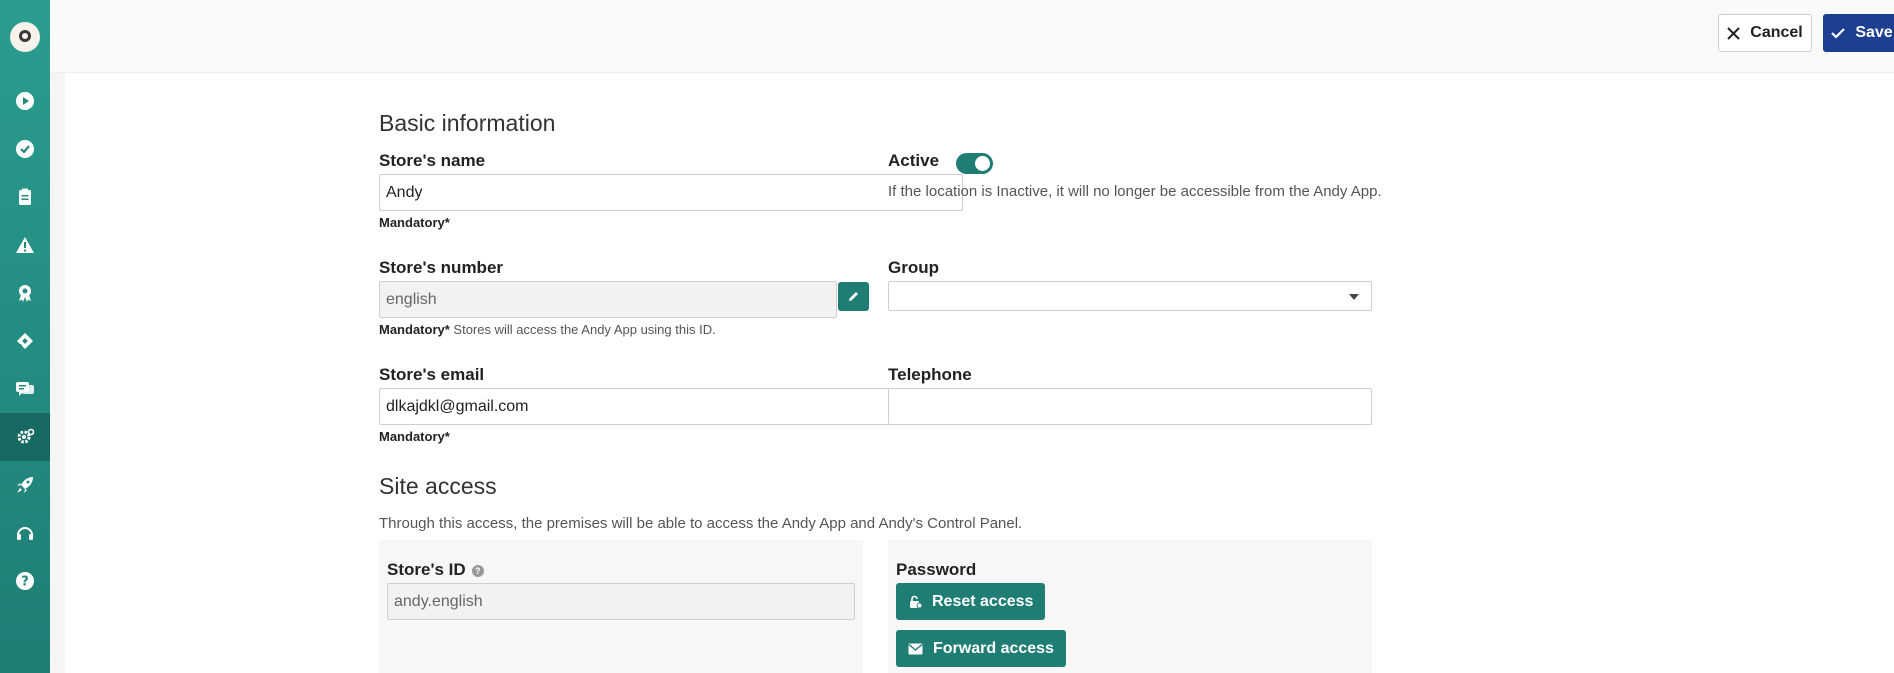 This screenshot has height=673, width=1894. Describe the element at coordinates (671, 192) in the screenshot. I see `store-name-input: Andy` at that location.